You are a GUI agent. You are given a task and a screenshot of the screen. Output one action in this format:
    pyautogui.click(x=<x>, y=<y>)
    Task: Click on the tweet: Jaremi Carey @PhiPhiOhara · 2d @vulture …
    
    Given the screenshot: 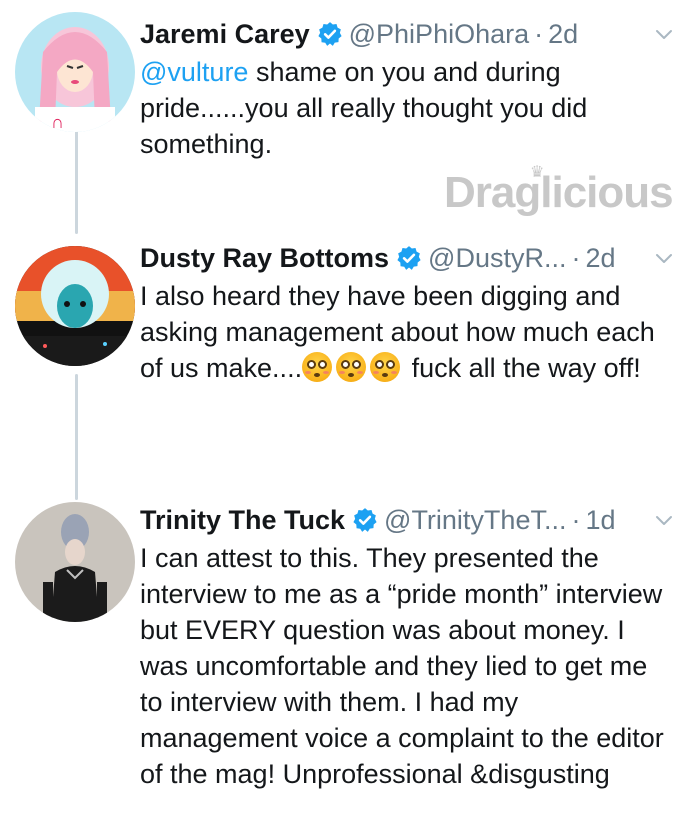 What is the action you would take?
    pyautogui.click(x=408, y=88)
    